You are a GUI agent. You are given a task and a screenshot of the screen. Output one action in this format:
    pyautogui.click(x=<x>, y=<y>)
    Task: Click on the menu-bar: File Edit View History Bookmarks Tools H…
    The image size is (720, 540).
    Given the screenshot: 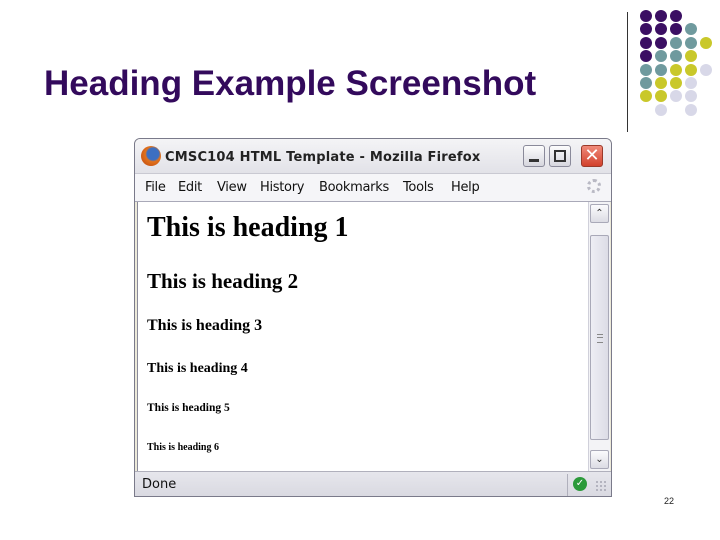 What is the action you would take?
    pyautogui.click(x=373, y=188)
    